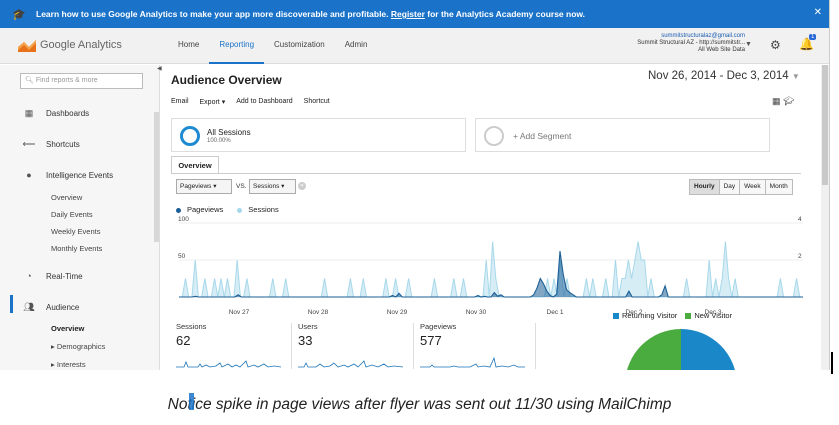 The height and width of the screenshot is (425, 839). What do you see at coordinates (188, 46) in the screenshot?
I see `nav-home: Home` at bounding box center [188, 46].